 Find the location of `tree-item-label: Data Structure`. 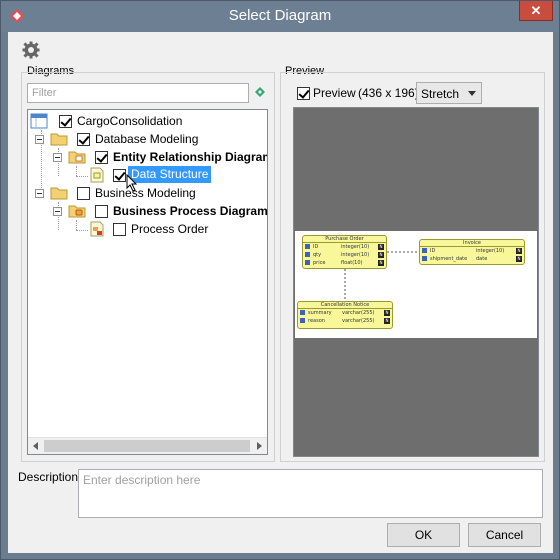

tree-item-label: Data Structure is located at coordinates (170, 174).